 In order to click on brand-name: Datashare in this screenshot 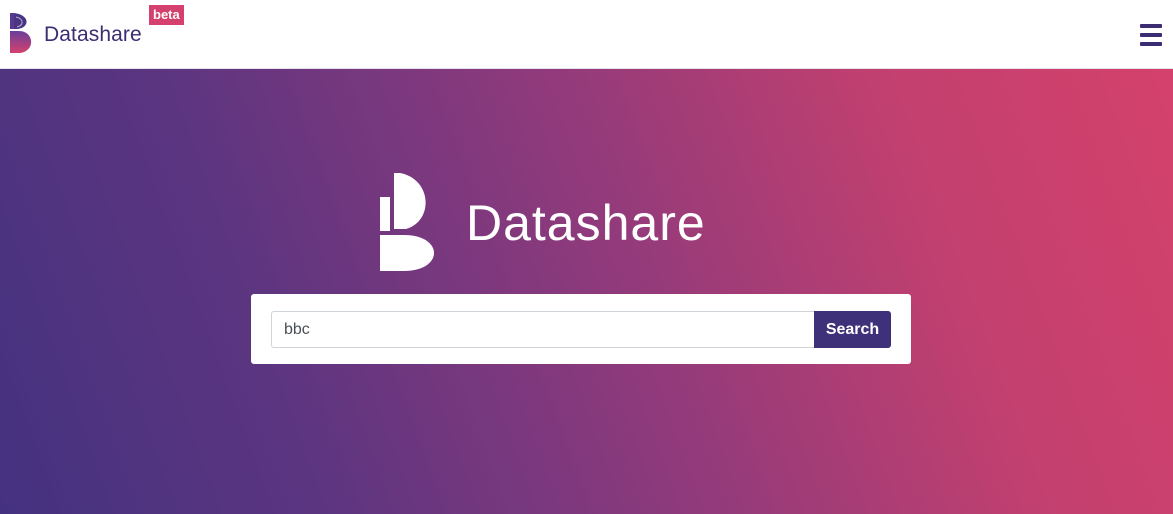, I will do `click(93, 34)`.